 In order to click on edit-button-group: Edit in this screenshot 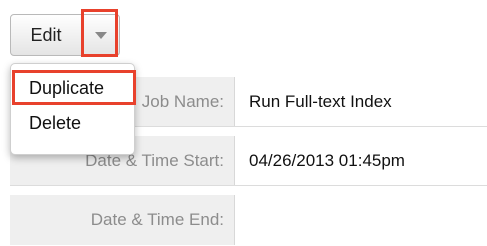, I will do `click(65, 35)`.